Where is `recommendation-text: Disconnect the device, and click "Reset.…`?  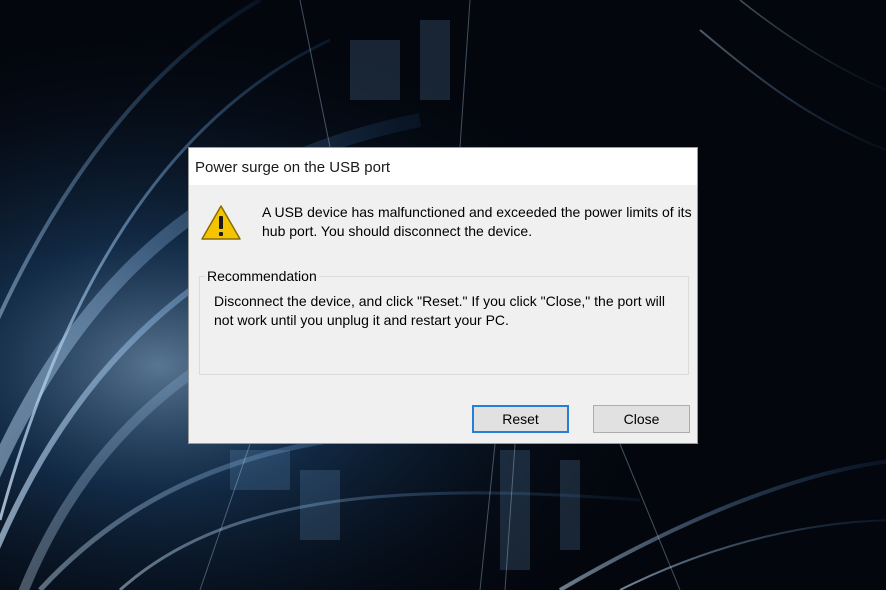 recommendation-text: Disconnect the device, and click "Reset.… is located at coordinates (439, 310).